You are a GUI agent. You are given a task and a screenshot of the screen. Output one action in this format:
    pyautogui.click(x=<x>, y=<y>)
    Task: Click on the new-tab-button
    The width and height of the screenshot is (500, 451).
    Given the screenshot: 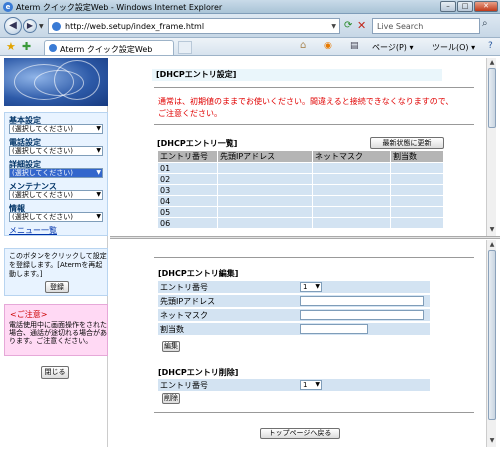 What is the action you would take?
    pyautogui.click(x=185, y=47)
    